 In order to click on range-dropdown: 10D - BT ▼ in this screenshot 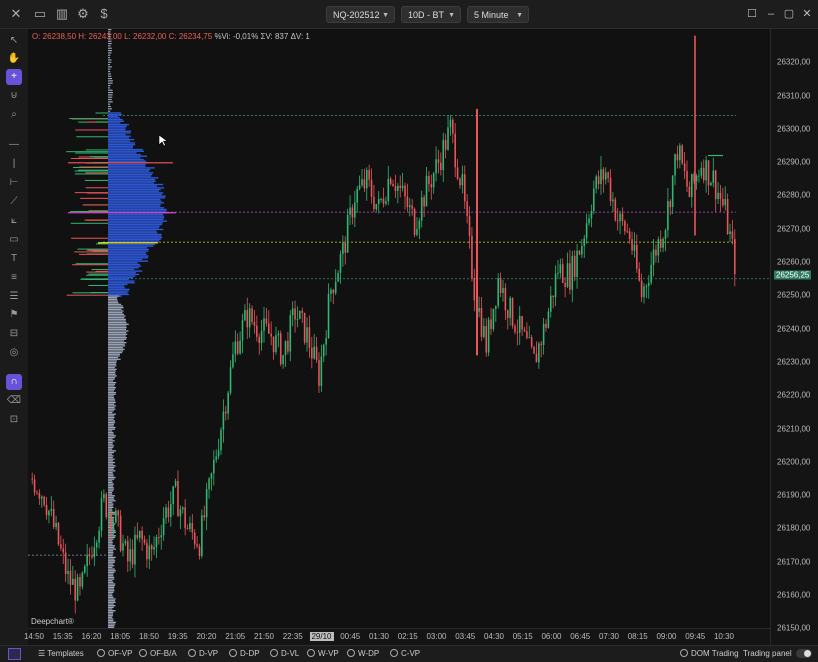, I will do `click(431, 14)`.